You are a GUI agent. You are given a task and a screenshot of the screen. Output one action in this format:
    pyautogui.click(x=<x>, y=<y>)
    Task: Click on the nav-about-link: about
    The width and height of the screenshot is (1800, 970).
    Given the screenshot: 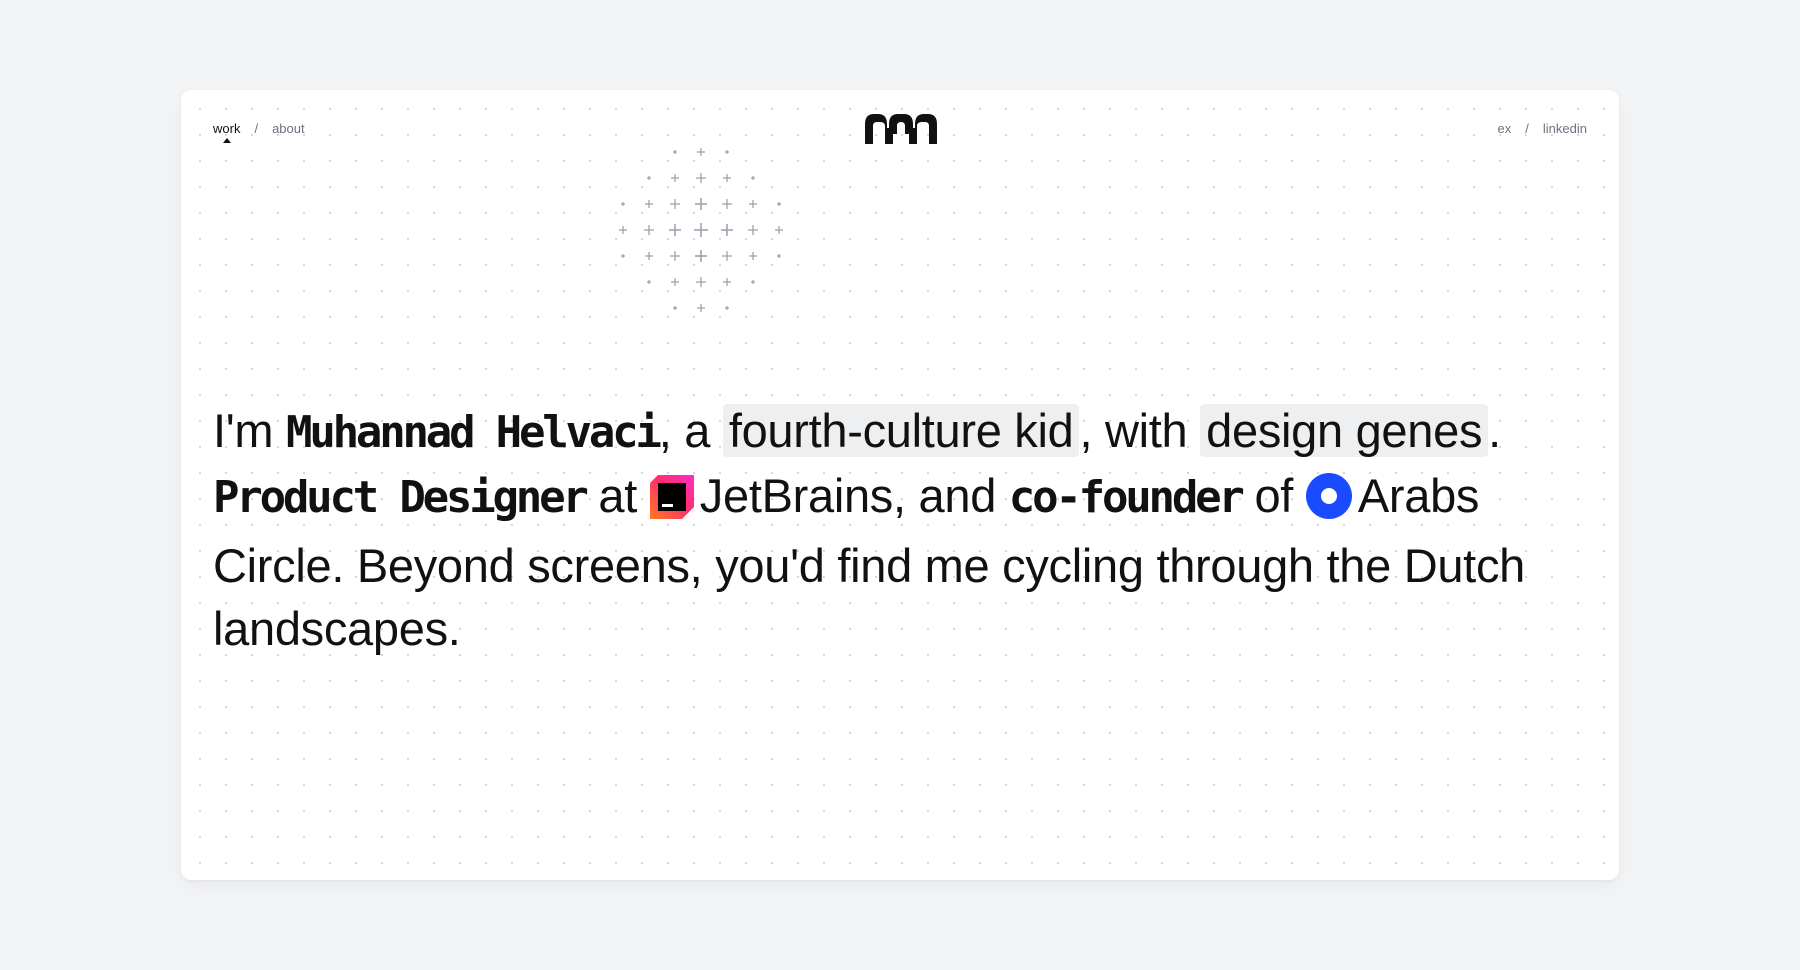 What is the action you would take?
    pyautogui.click(x=288, y=128)
    